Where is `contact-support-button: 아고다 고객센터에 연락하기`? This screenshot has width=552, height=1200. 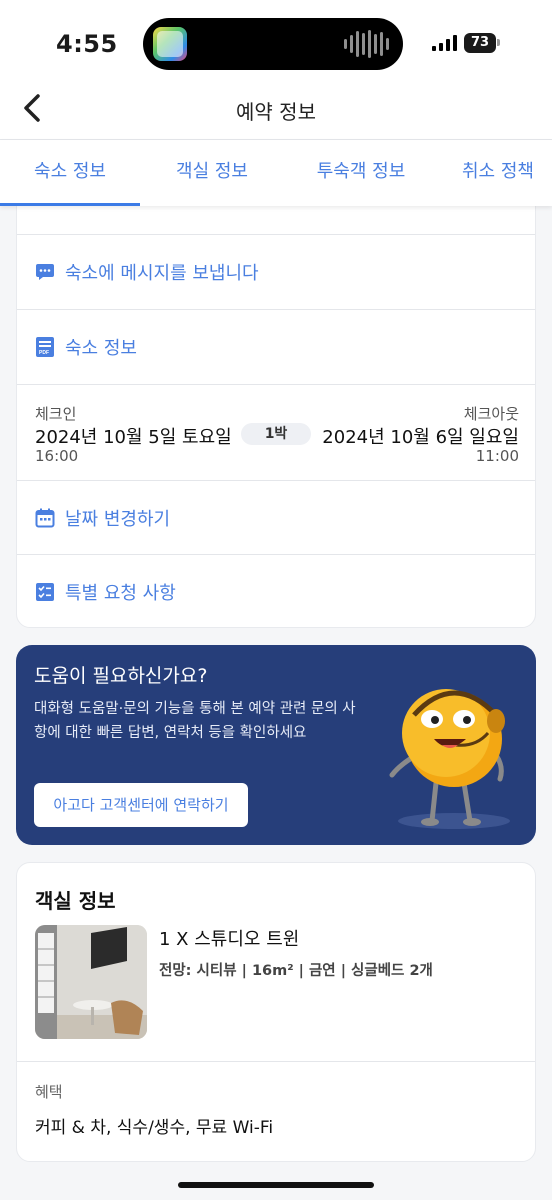
contact-support-button: 아고다 고객센터에 연락하기 is located at coordinates (141, 805).